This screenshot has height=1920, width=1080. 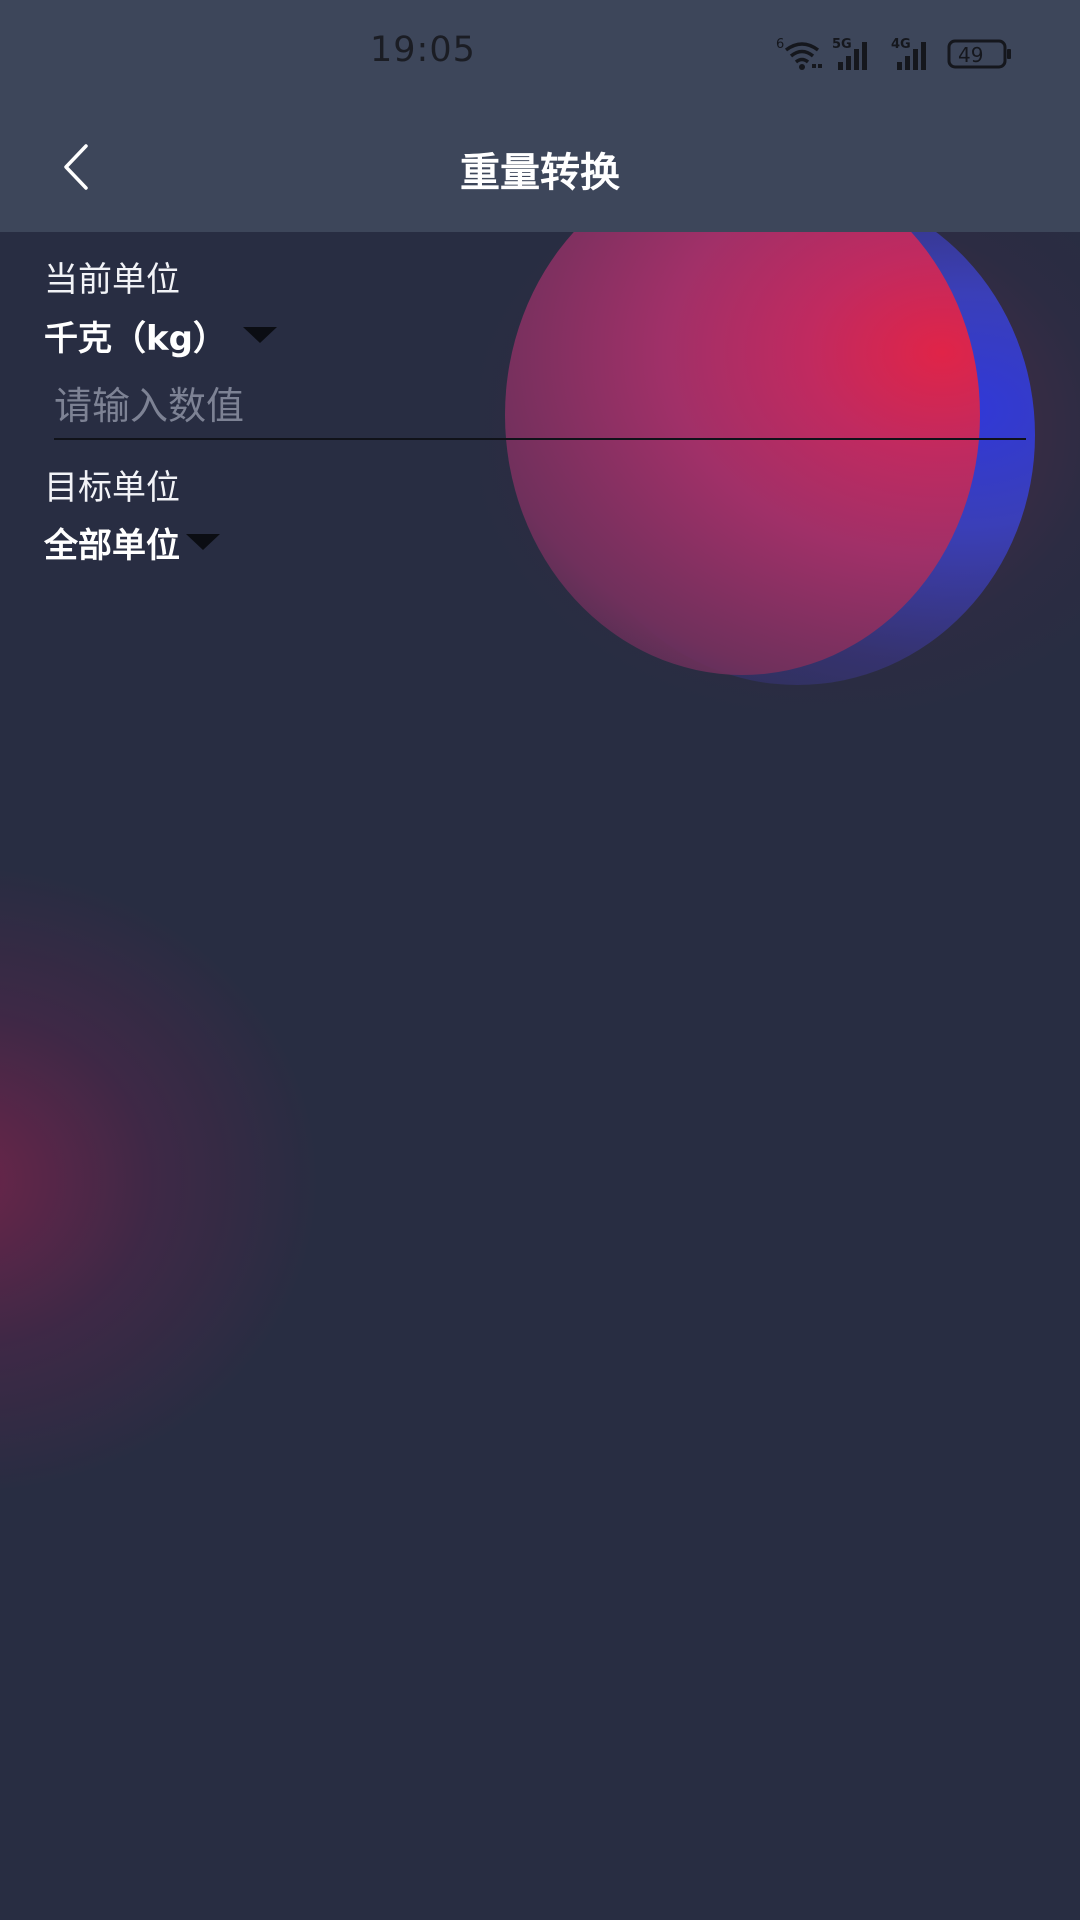 I want to click on value-input, so click(x=539, y=406).